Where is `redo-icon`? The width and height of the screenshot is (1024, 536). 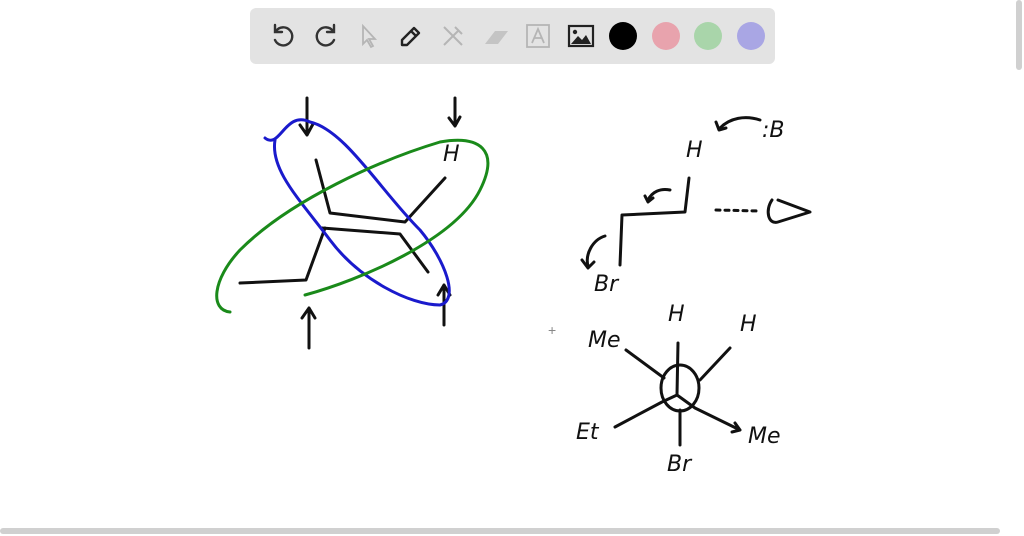 redo-icon is located at coordinates (325, 35).